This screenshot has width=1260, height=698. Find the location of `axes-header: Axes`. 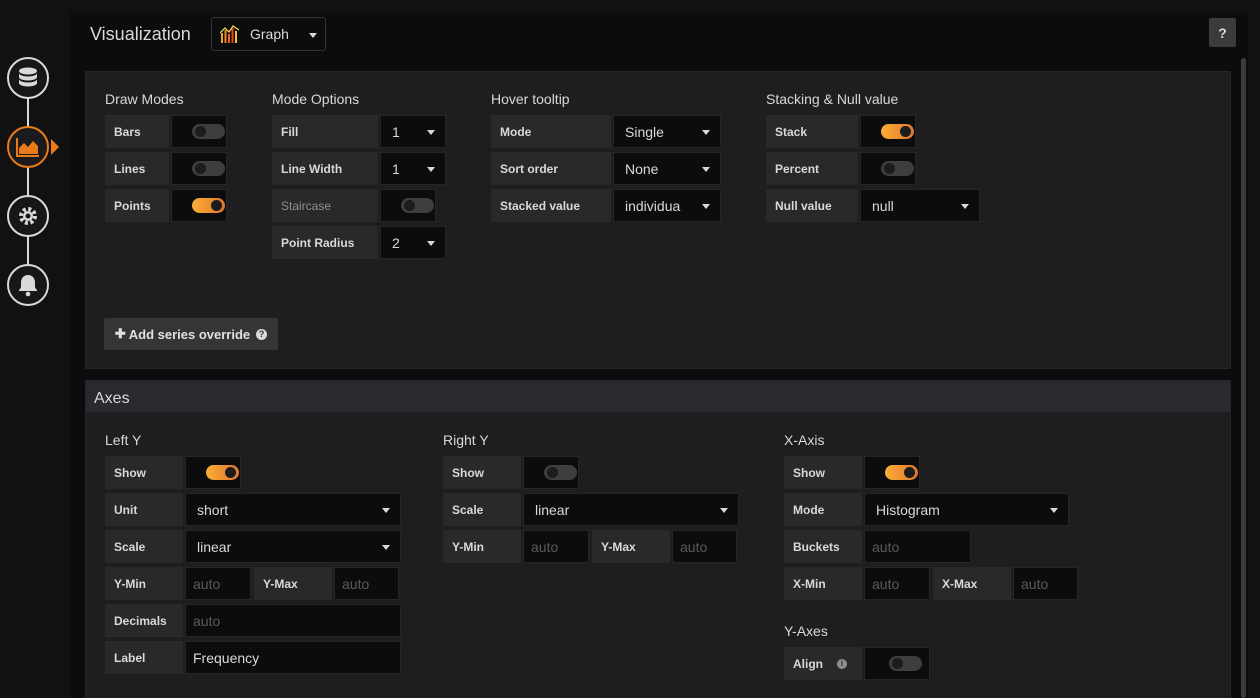

axes-header: Axes is located at coordinates (658, 396).